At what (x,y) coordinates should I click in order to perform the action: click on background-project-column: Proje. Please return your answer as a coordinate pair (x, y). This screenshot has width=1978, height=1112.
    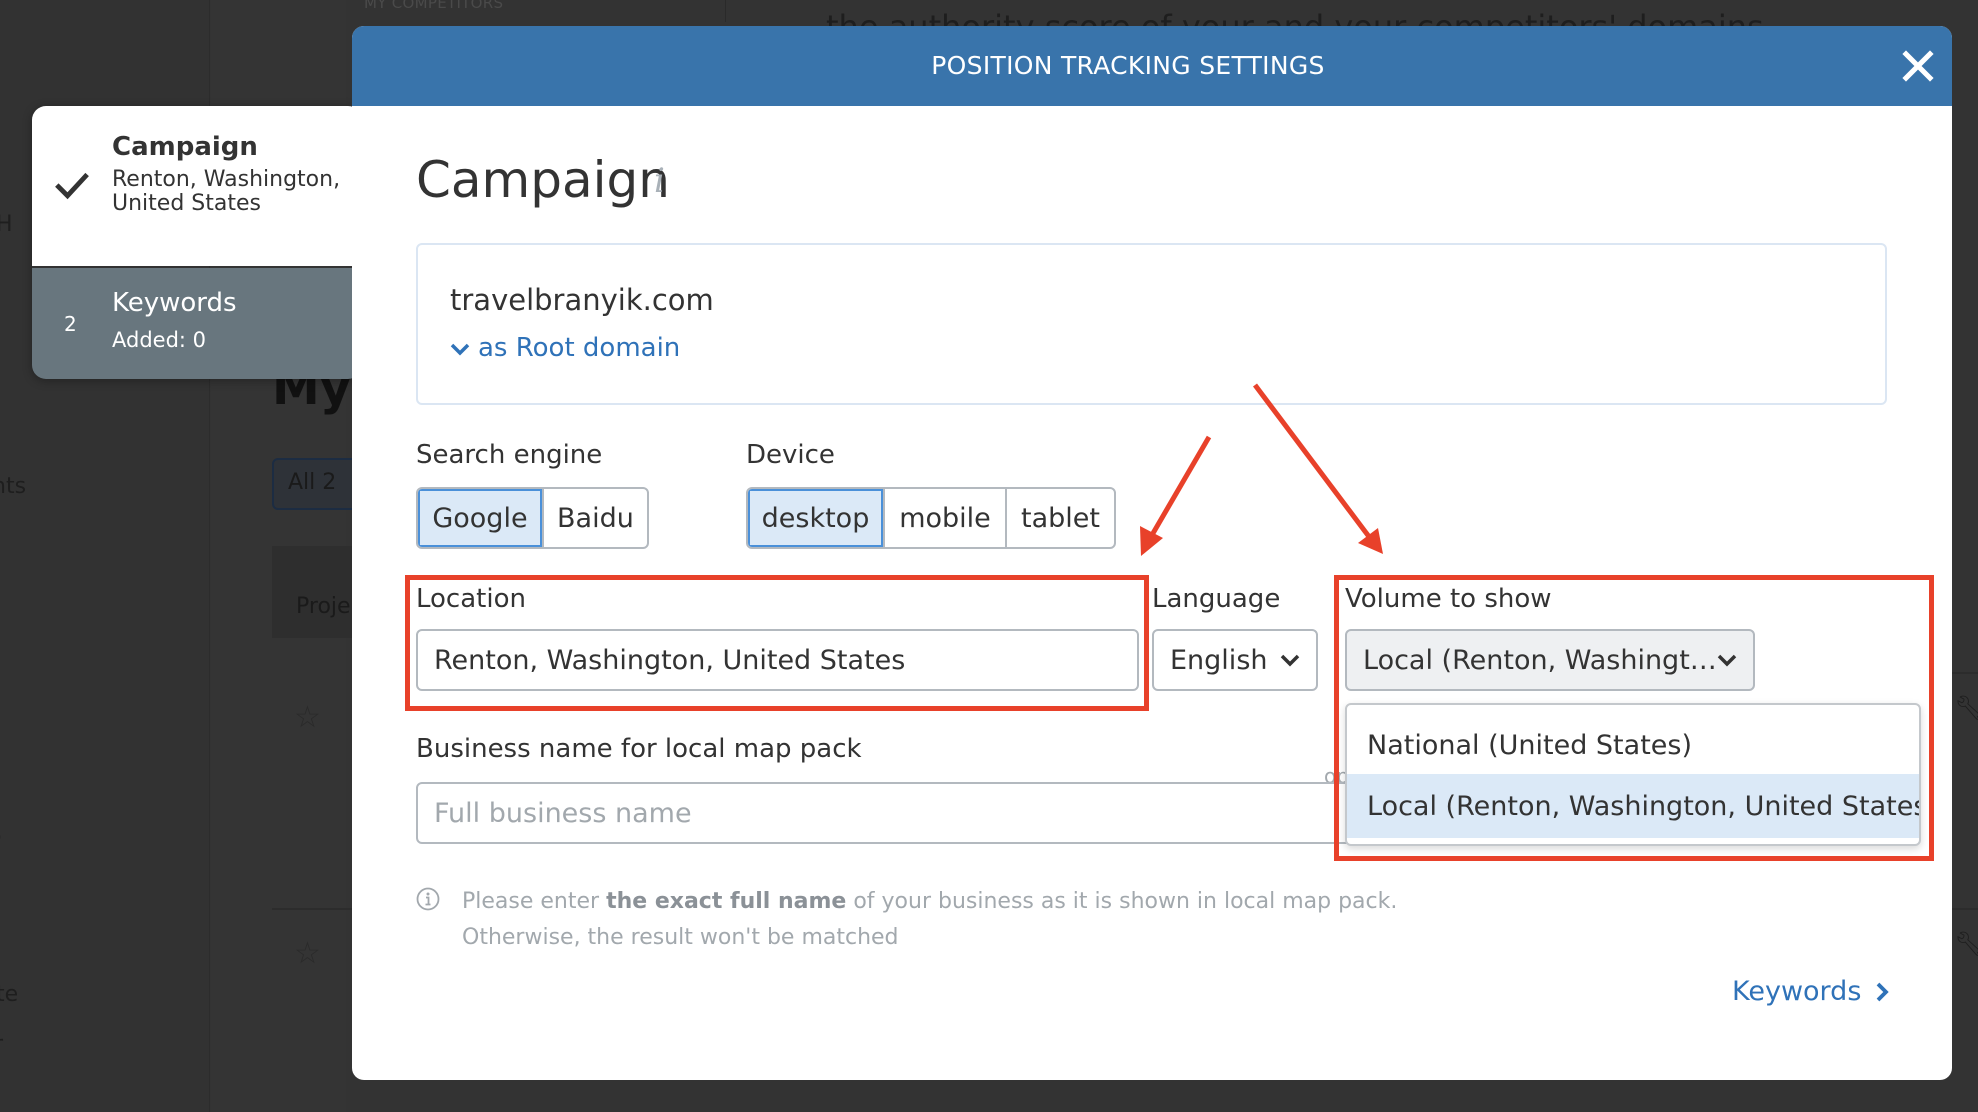
    Looking at the image, I should click on (323, 606).